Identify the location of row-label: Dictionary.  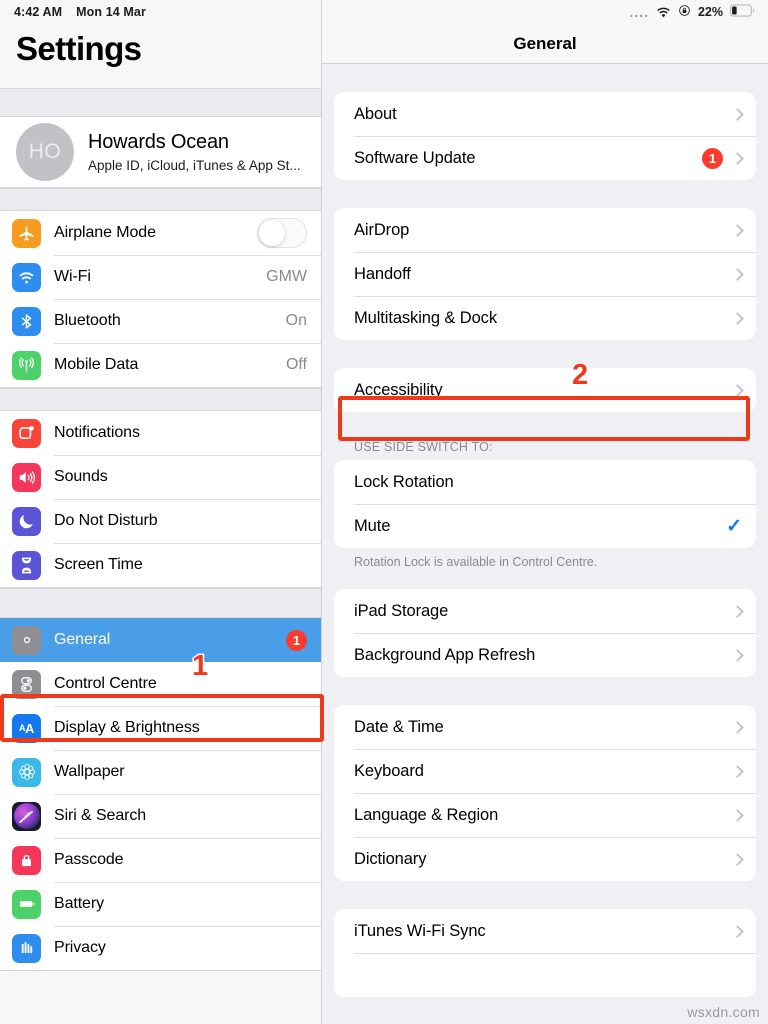
(390, 858).